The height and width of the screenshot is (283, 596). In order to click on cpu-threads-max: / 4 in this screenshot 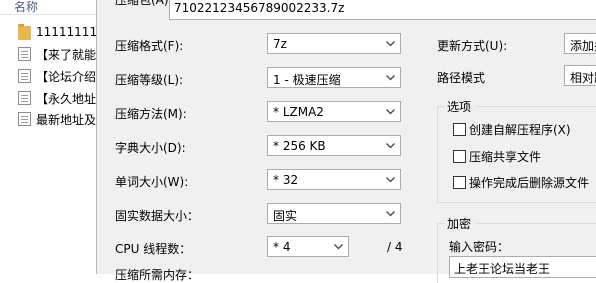, I will do `click(395, 247)`.